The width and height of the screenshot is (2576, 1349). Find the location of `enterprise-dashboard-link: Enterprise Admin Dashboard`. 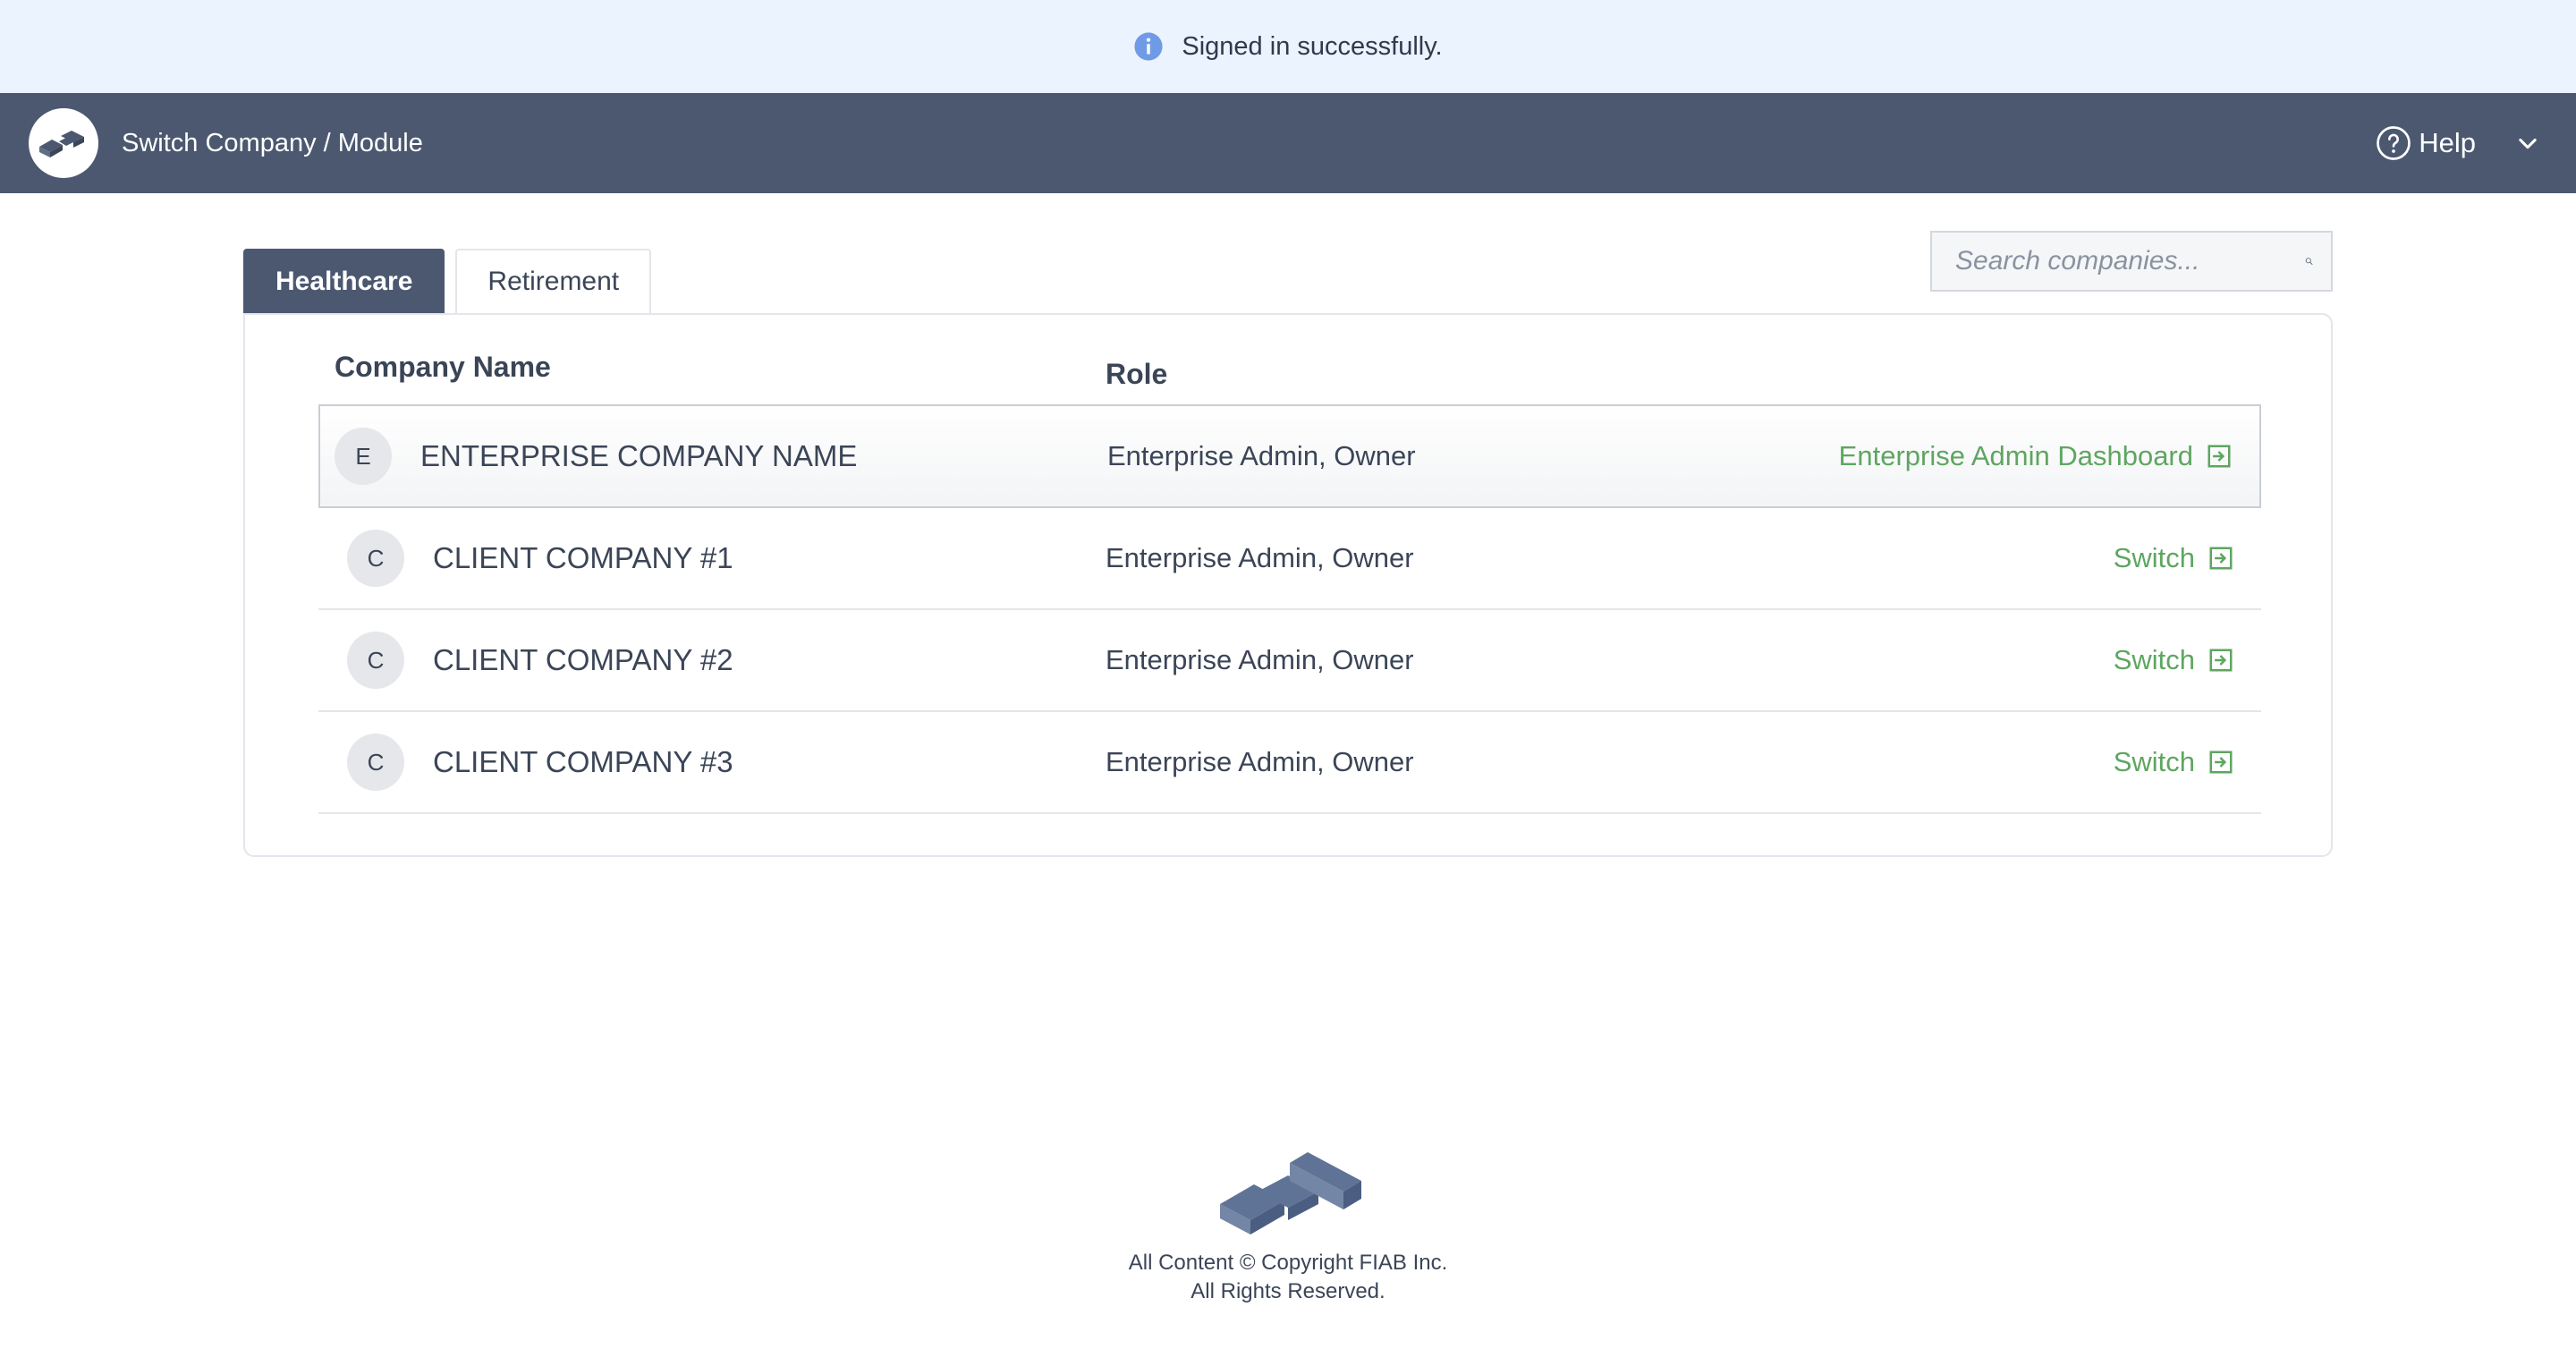

enterprise-dashboard-link: Enterprise Admin Dashboard is located at coordinates (2036, 456).